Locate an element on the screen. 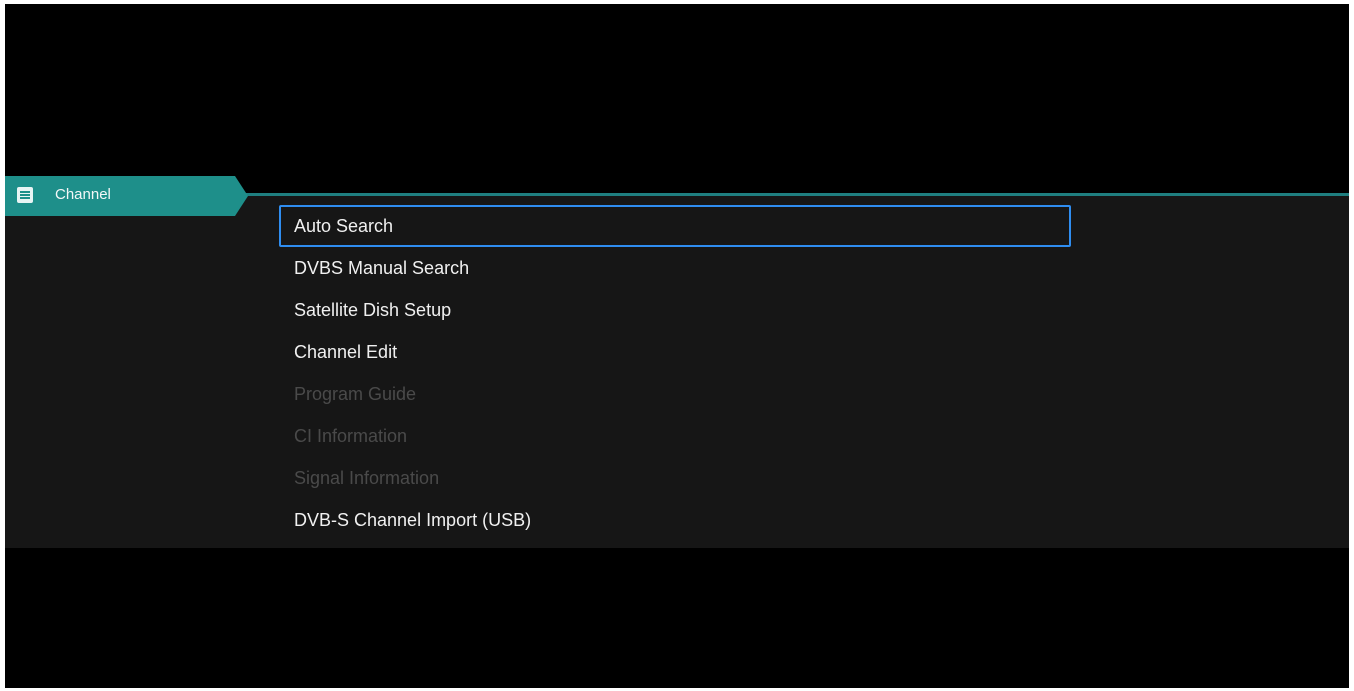  menu-item-channel-edit: Channel Edit is located at coordinates (675, 352).